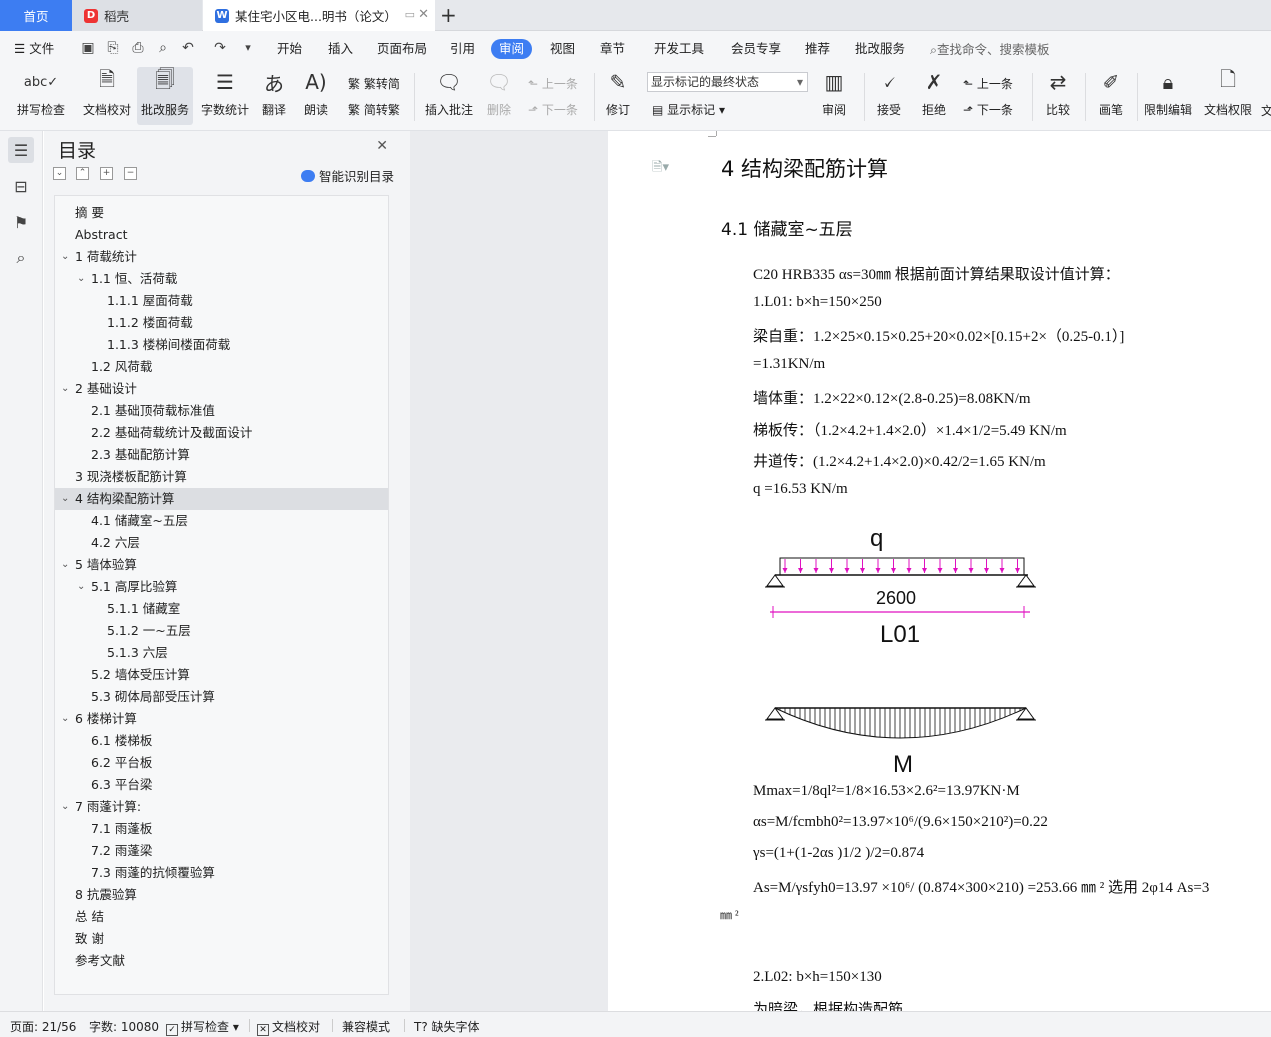 This screenshot has width=1271, height=1037. I want to click on toc-item: 5.3 砌体局部受压计算, so click(221, 697).